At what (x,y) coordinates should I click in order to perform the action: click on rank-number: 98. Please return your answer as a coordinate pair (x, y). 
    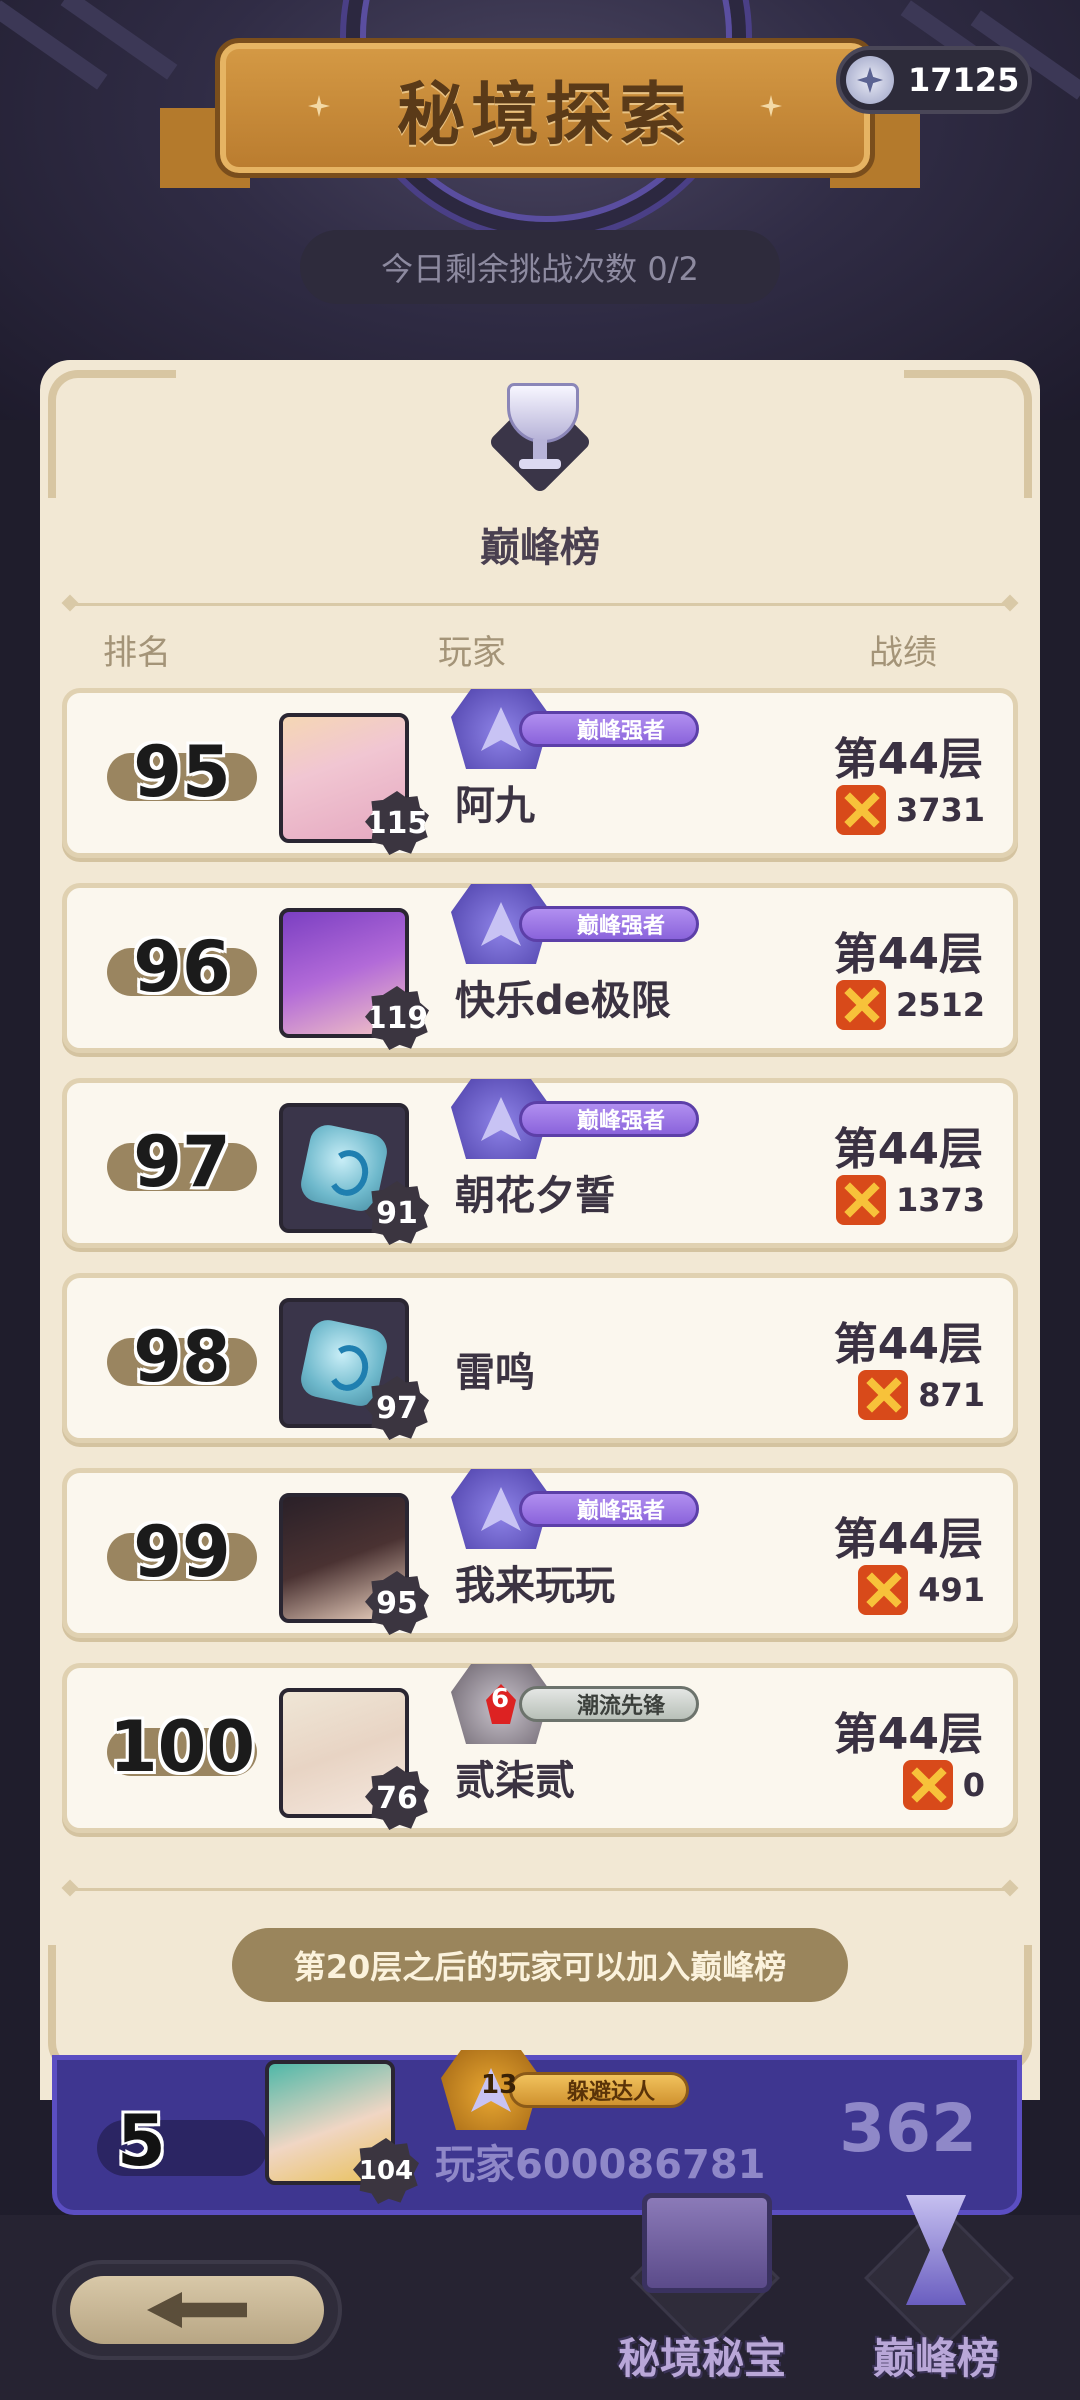
    Looking at the image, I should click on (182, 1357).